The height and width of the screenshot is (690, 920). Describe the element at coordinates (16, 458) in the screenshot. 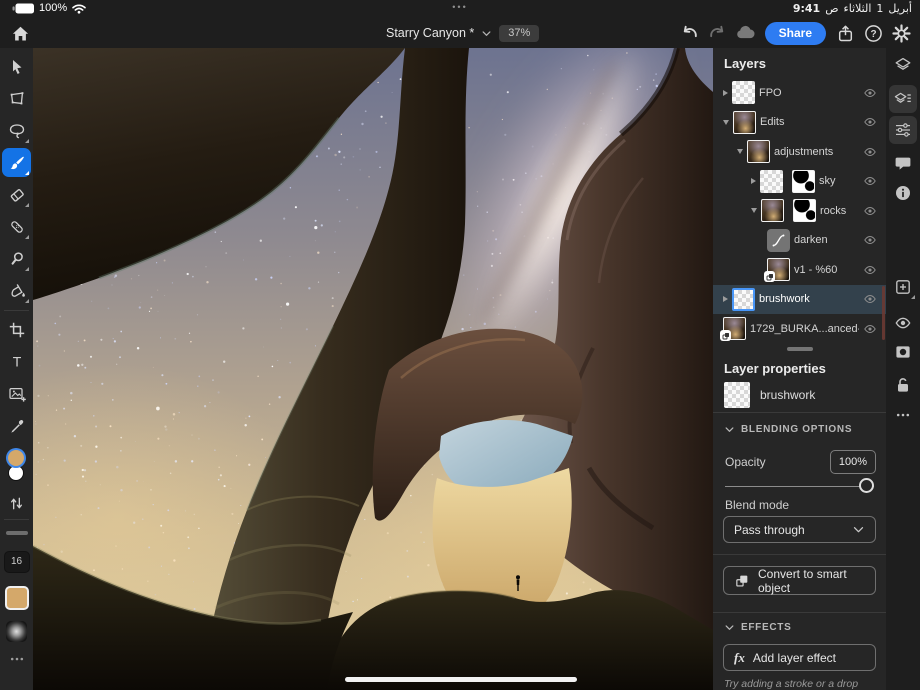

I see `foreground-color-swatch` at that location.